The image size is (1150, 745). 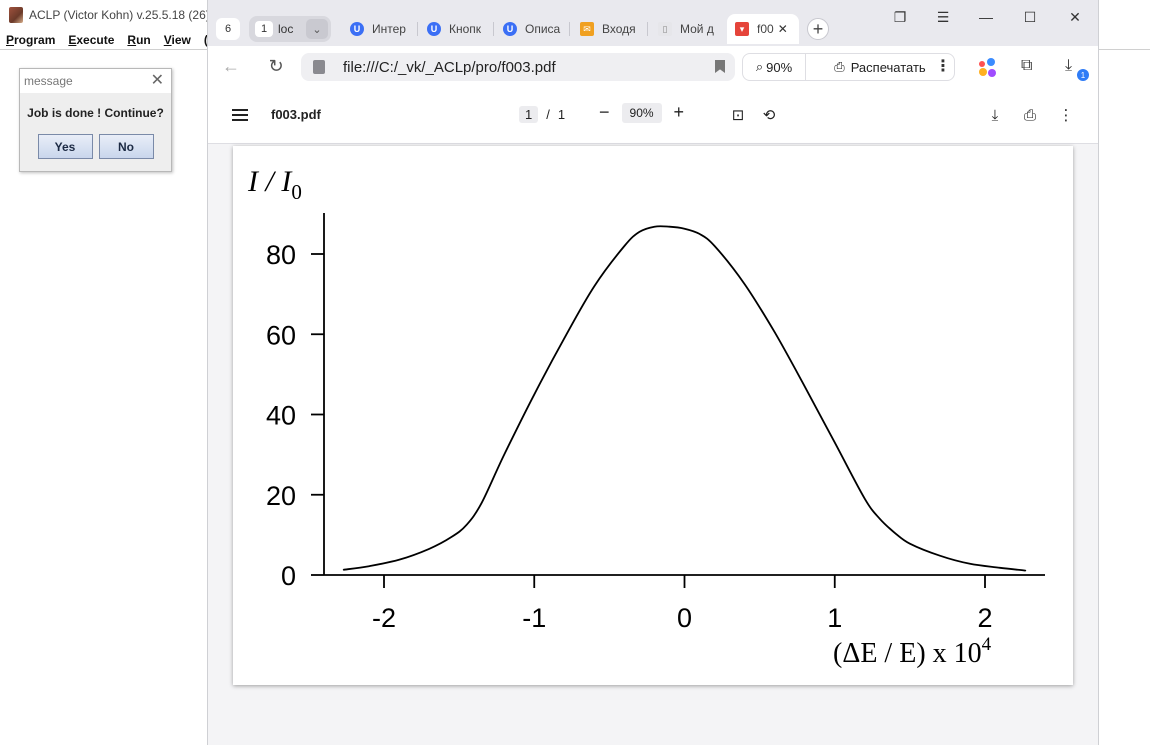 What do you see at coordinates (529, 114) in the screenshot?
I see `page-input: 1` at bounding box center [529, 114].